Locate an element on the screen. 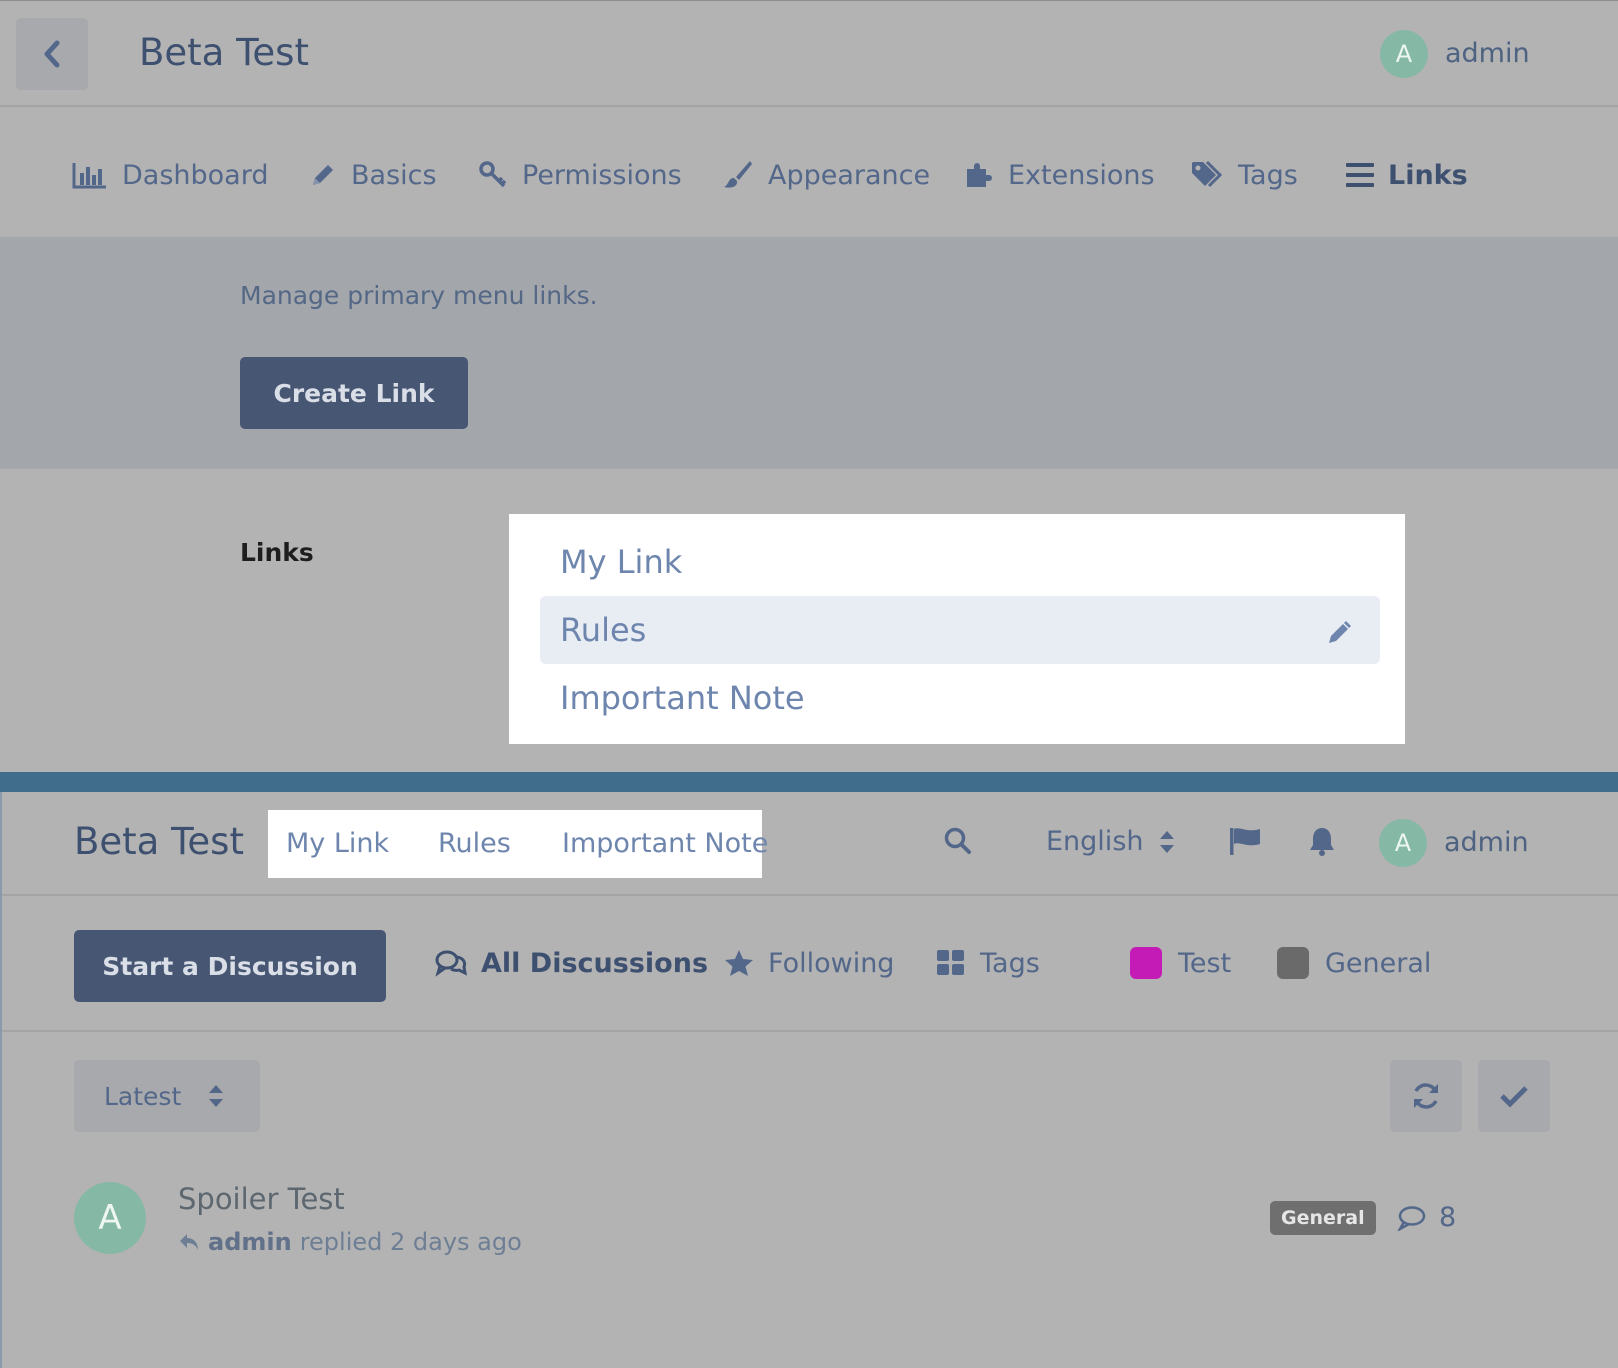 The height and width of the screenshot is (1368, 1618). admin-username: admin is located at coordinates (1487, 53).